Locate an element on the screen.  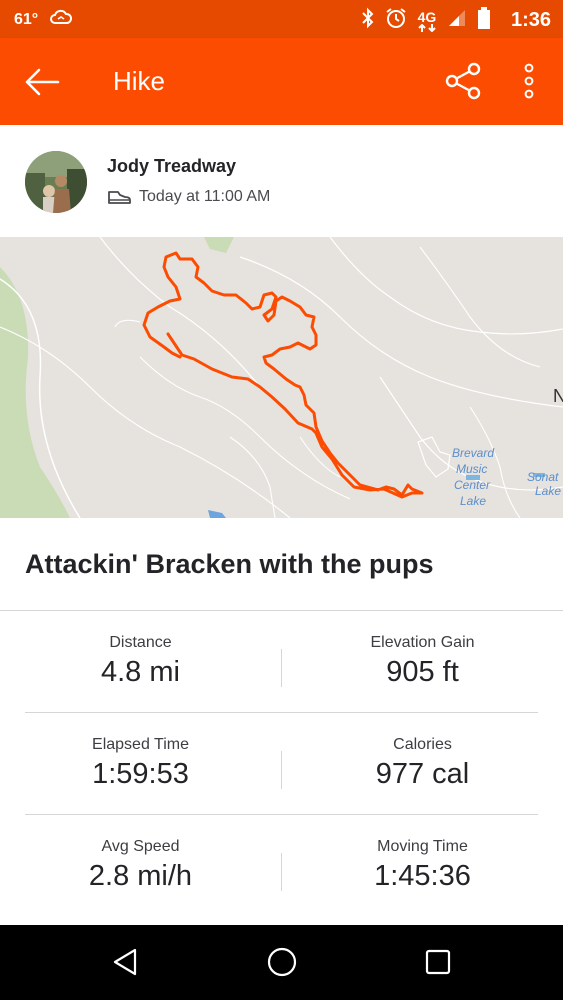
stat-calories: Calories 977 cal is located at coordinates (422, 764).